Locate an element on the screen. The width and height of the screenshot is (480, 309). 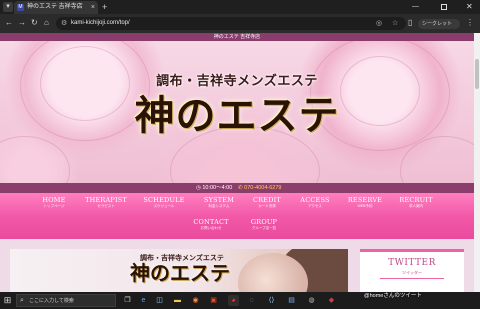
address-bar: ⚙ kami-kichijoji.com/top/ ◎ ☆ is located at coordinates (231, 23).